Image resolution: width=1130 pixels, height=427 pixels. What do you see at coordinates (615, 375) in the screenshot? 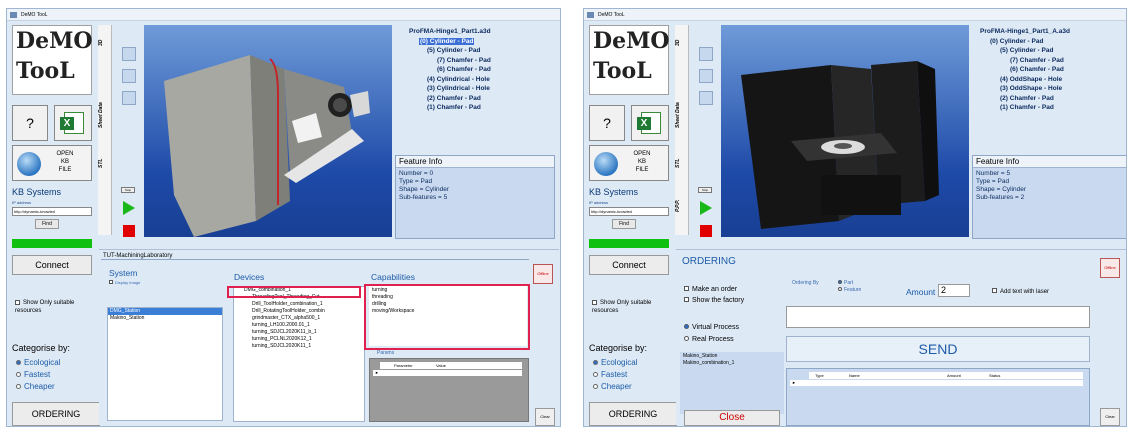
I see `category-fastest: Fastest` at bounding box center [615, 375].